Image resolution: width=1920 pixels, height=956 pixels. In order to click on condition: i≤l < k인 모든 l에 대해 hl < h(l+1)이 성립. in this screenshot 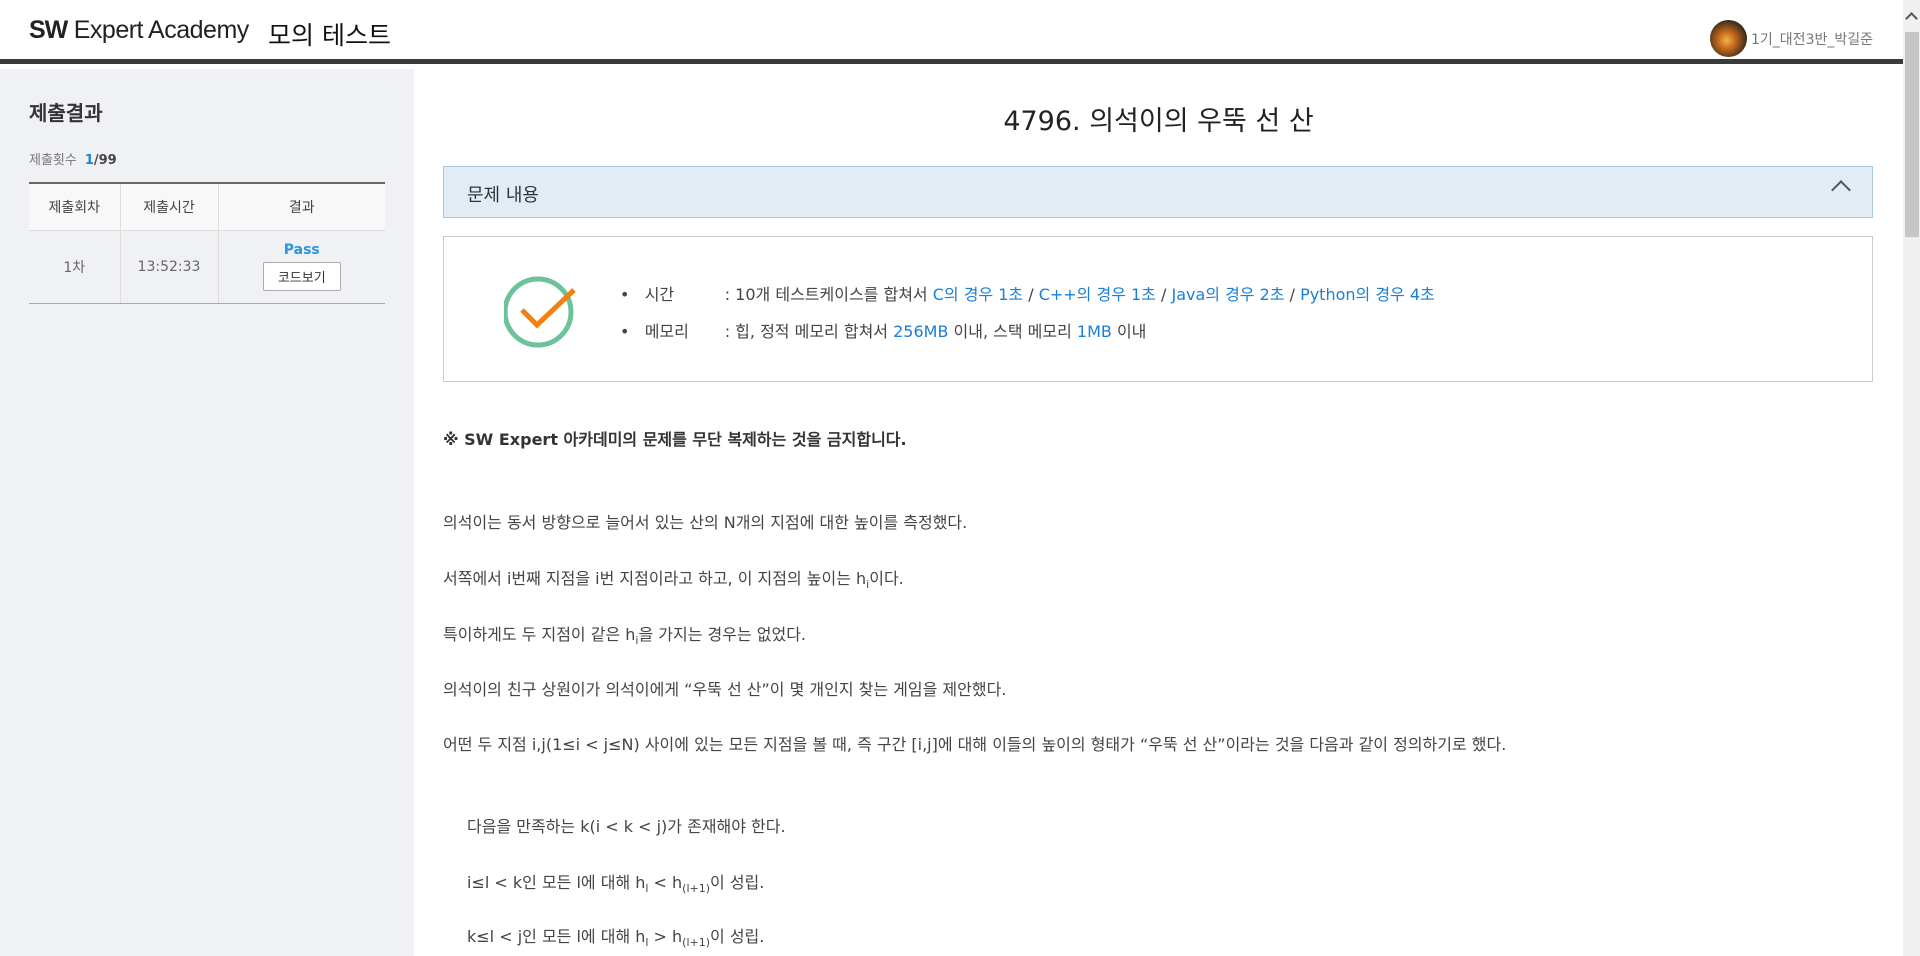, I will do `click(615, 882)`.